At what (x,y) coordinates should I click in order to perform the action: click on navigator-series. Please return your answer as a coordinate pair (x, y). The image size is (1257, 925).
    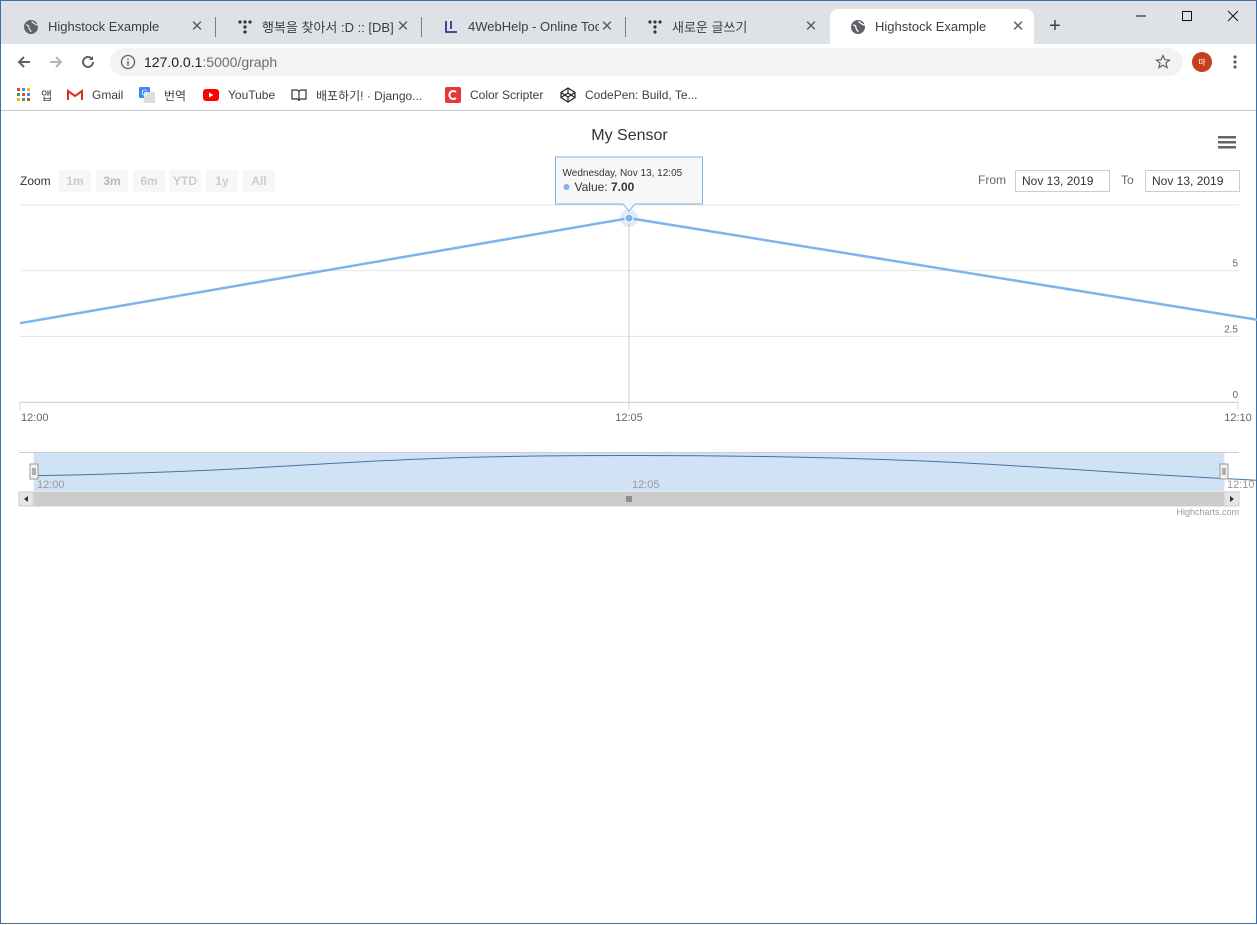
    Looking at the image, I should click on (645, 468).